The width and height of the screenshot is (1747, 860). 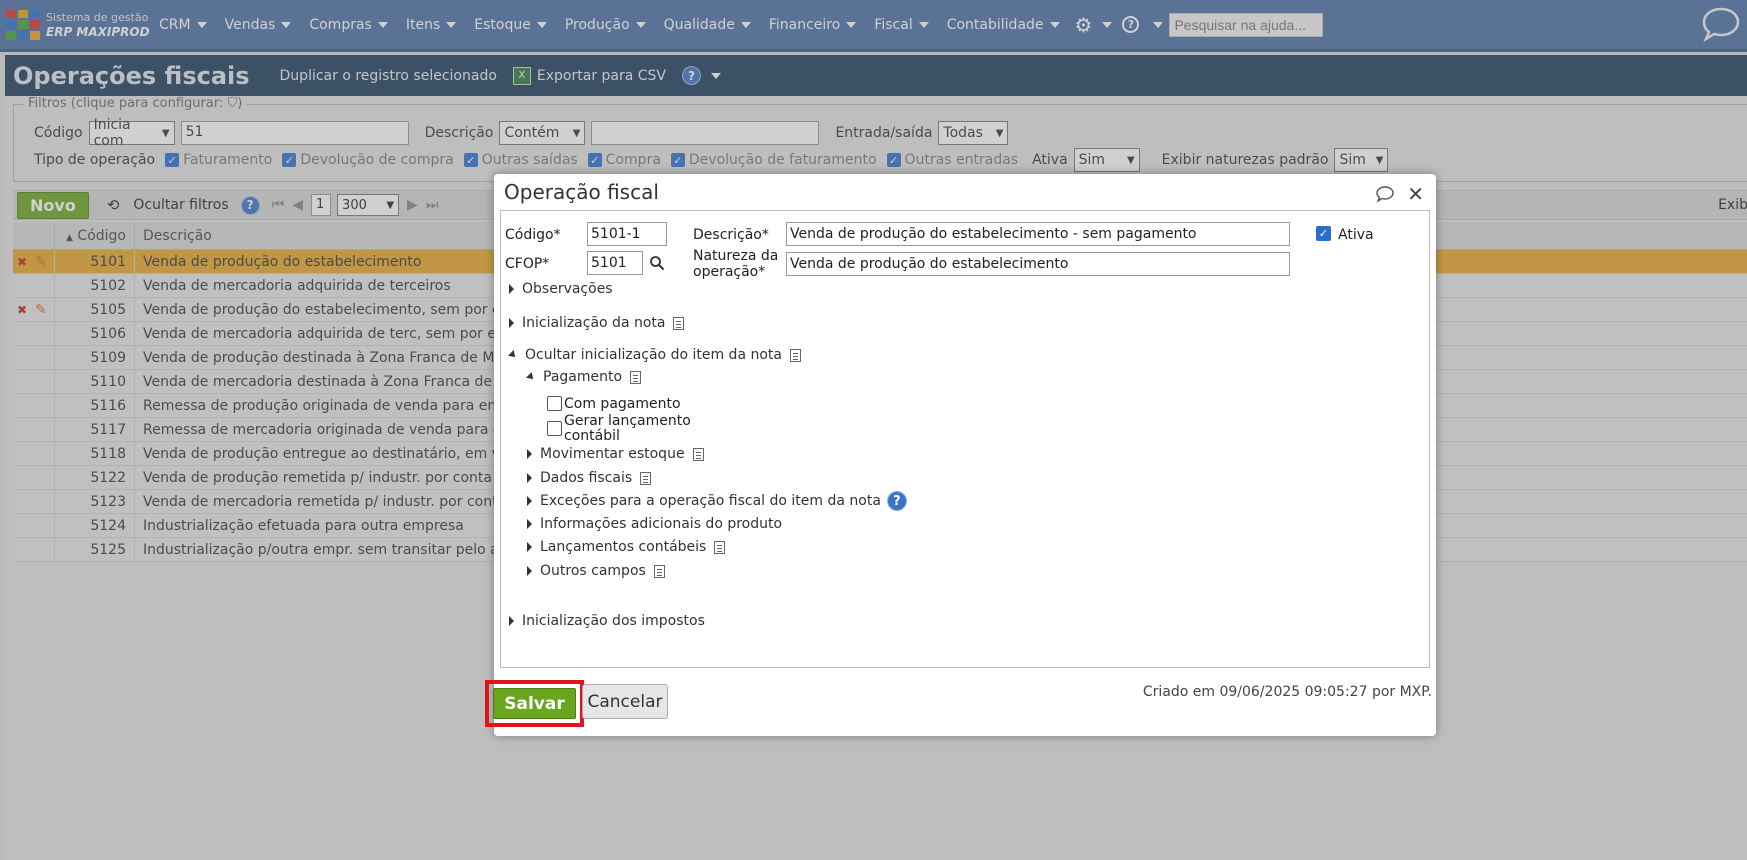 What do you see at coordinates (1385, 194) in the screenshot?
I see `comment-icon` at bounding box center [1385, 194].